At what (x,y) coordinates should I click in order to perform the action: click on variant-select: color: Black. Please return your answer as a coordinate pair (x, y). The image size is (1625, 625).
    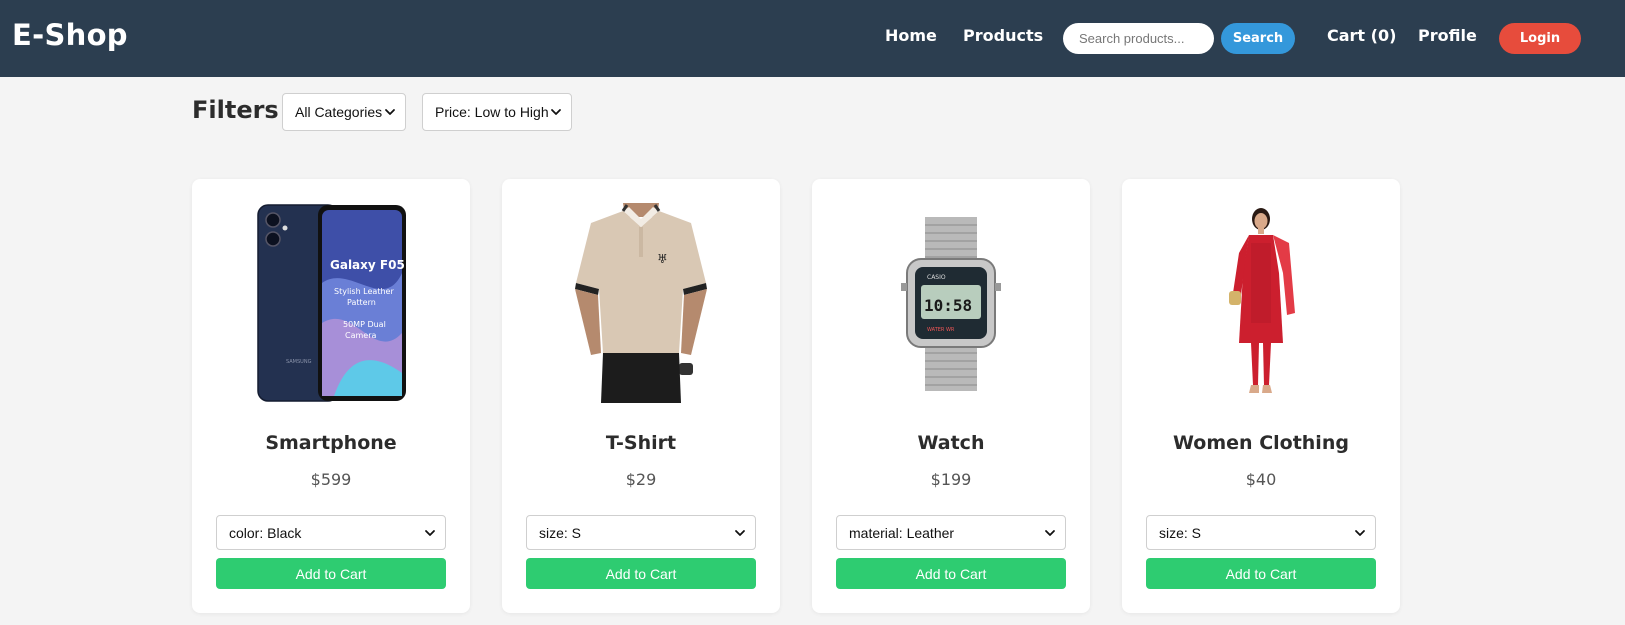
    Looking at the image, I should click on (331, 532).